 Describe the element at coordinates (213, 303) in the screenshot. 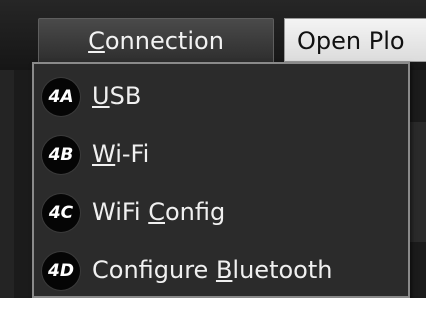

I see `bottom-margin` at that location.